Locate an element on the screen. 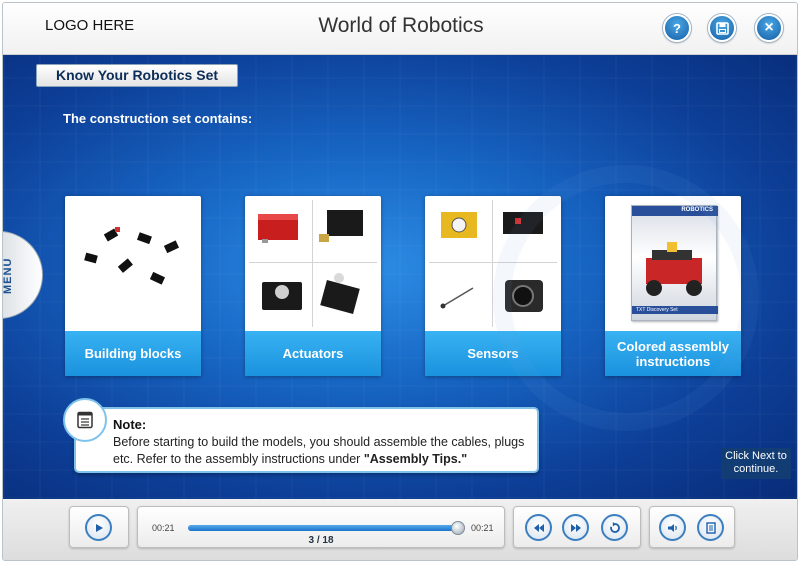  help-icon: ? is located at coordinates (677, 28).